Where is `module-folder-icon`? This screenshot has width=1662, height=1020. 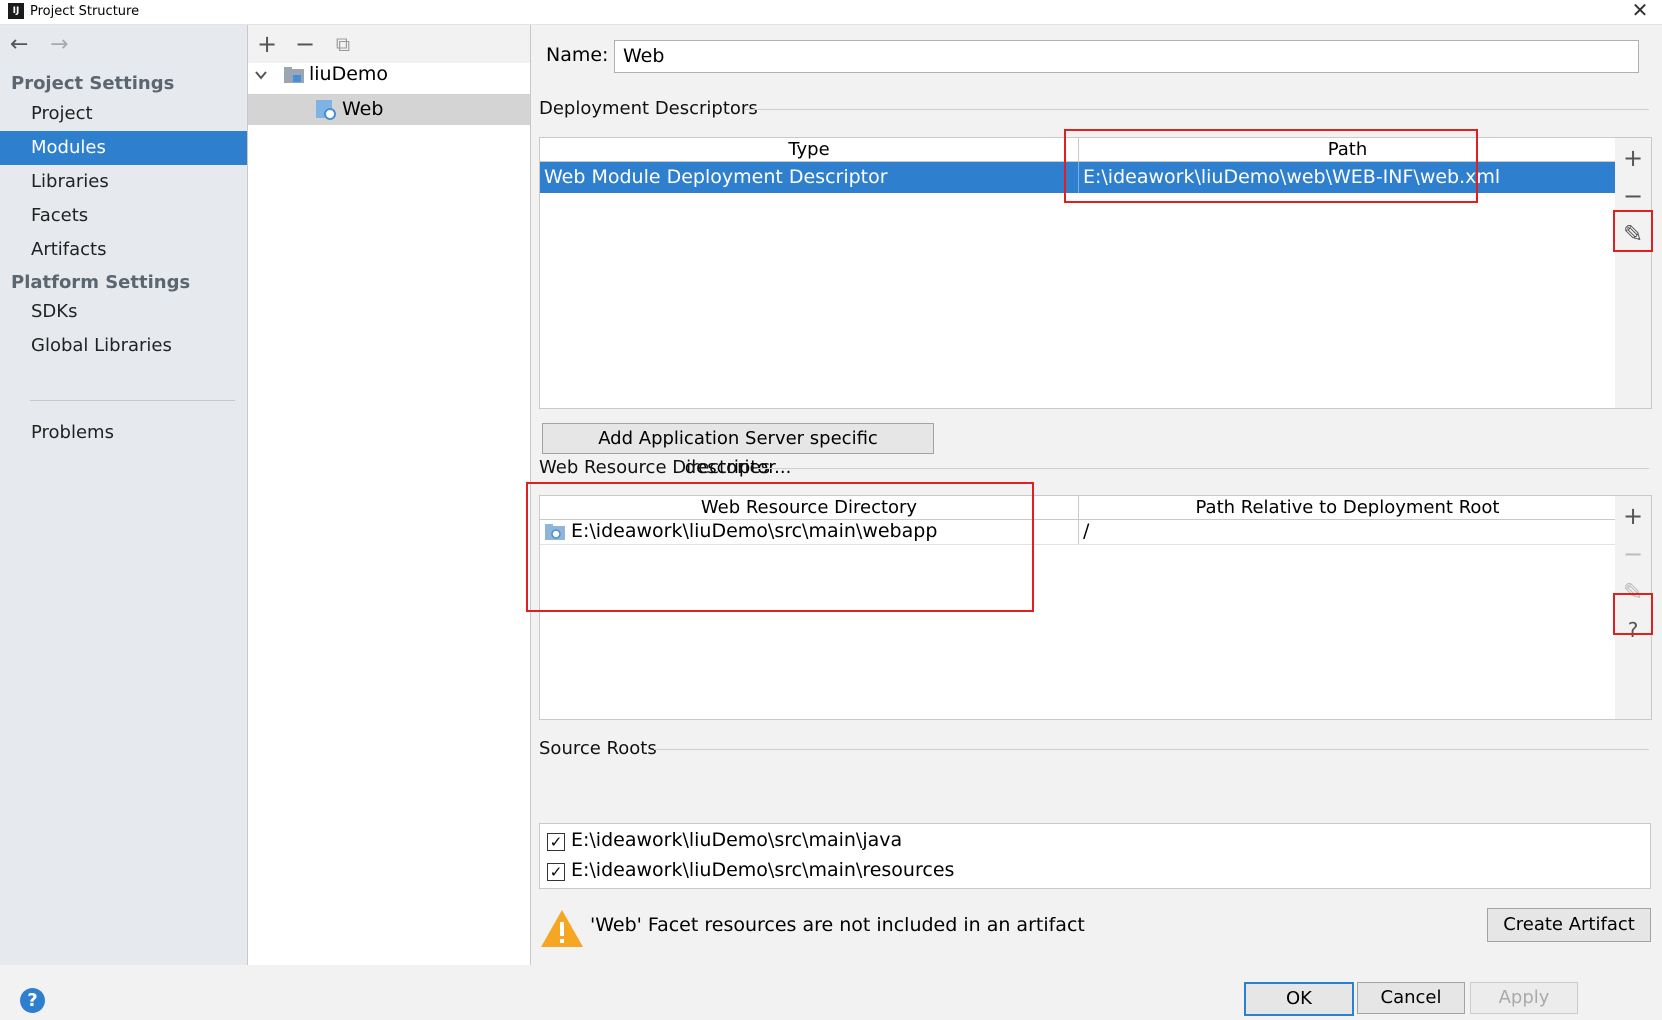
module-folder-icon is located at coordinates (294, 75).